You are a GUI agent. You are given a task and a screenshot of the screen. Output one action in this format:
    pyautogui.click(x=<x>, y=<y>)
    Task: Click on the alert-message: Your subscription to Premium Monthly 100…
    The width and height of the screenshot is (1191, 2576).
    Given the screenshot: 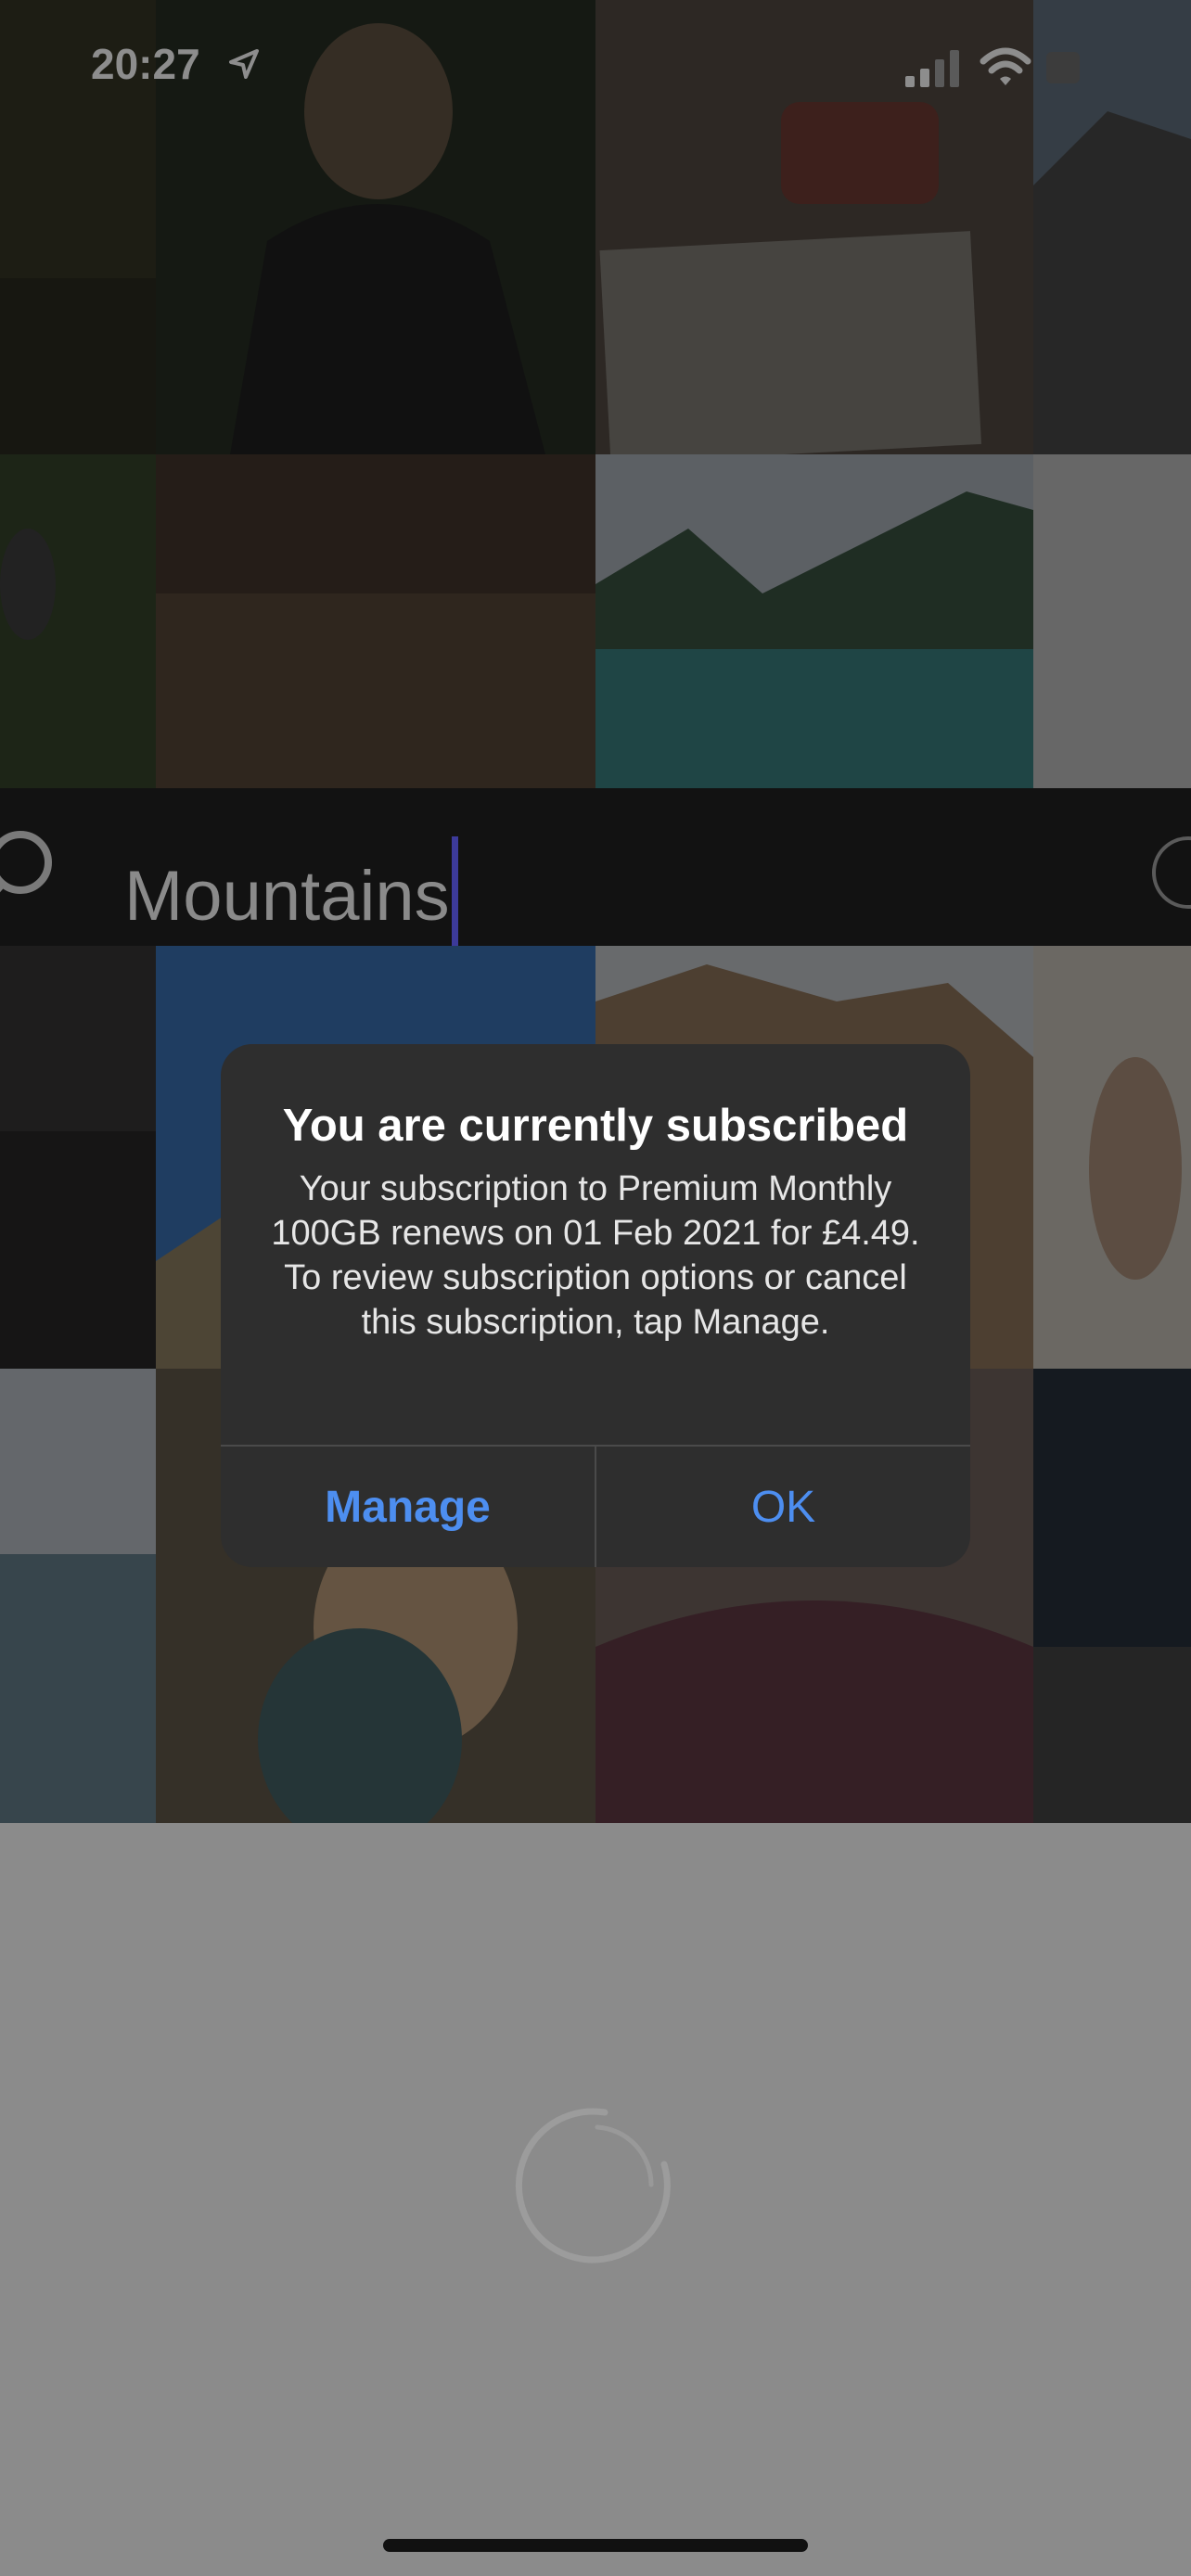 What is the action you would take?
    pyautogui.click(x=595, y=1256)
    